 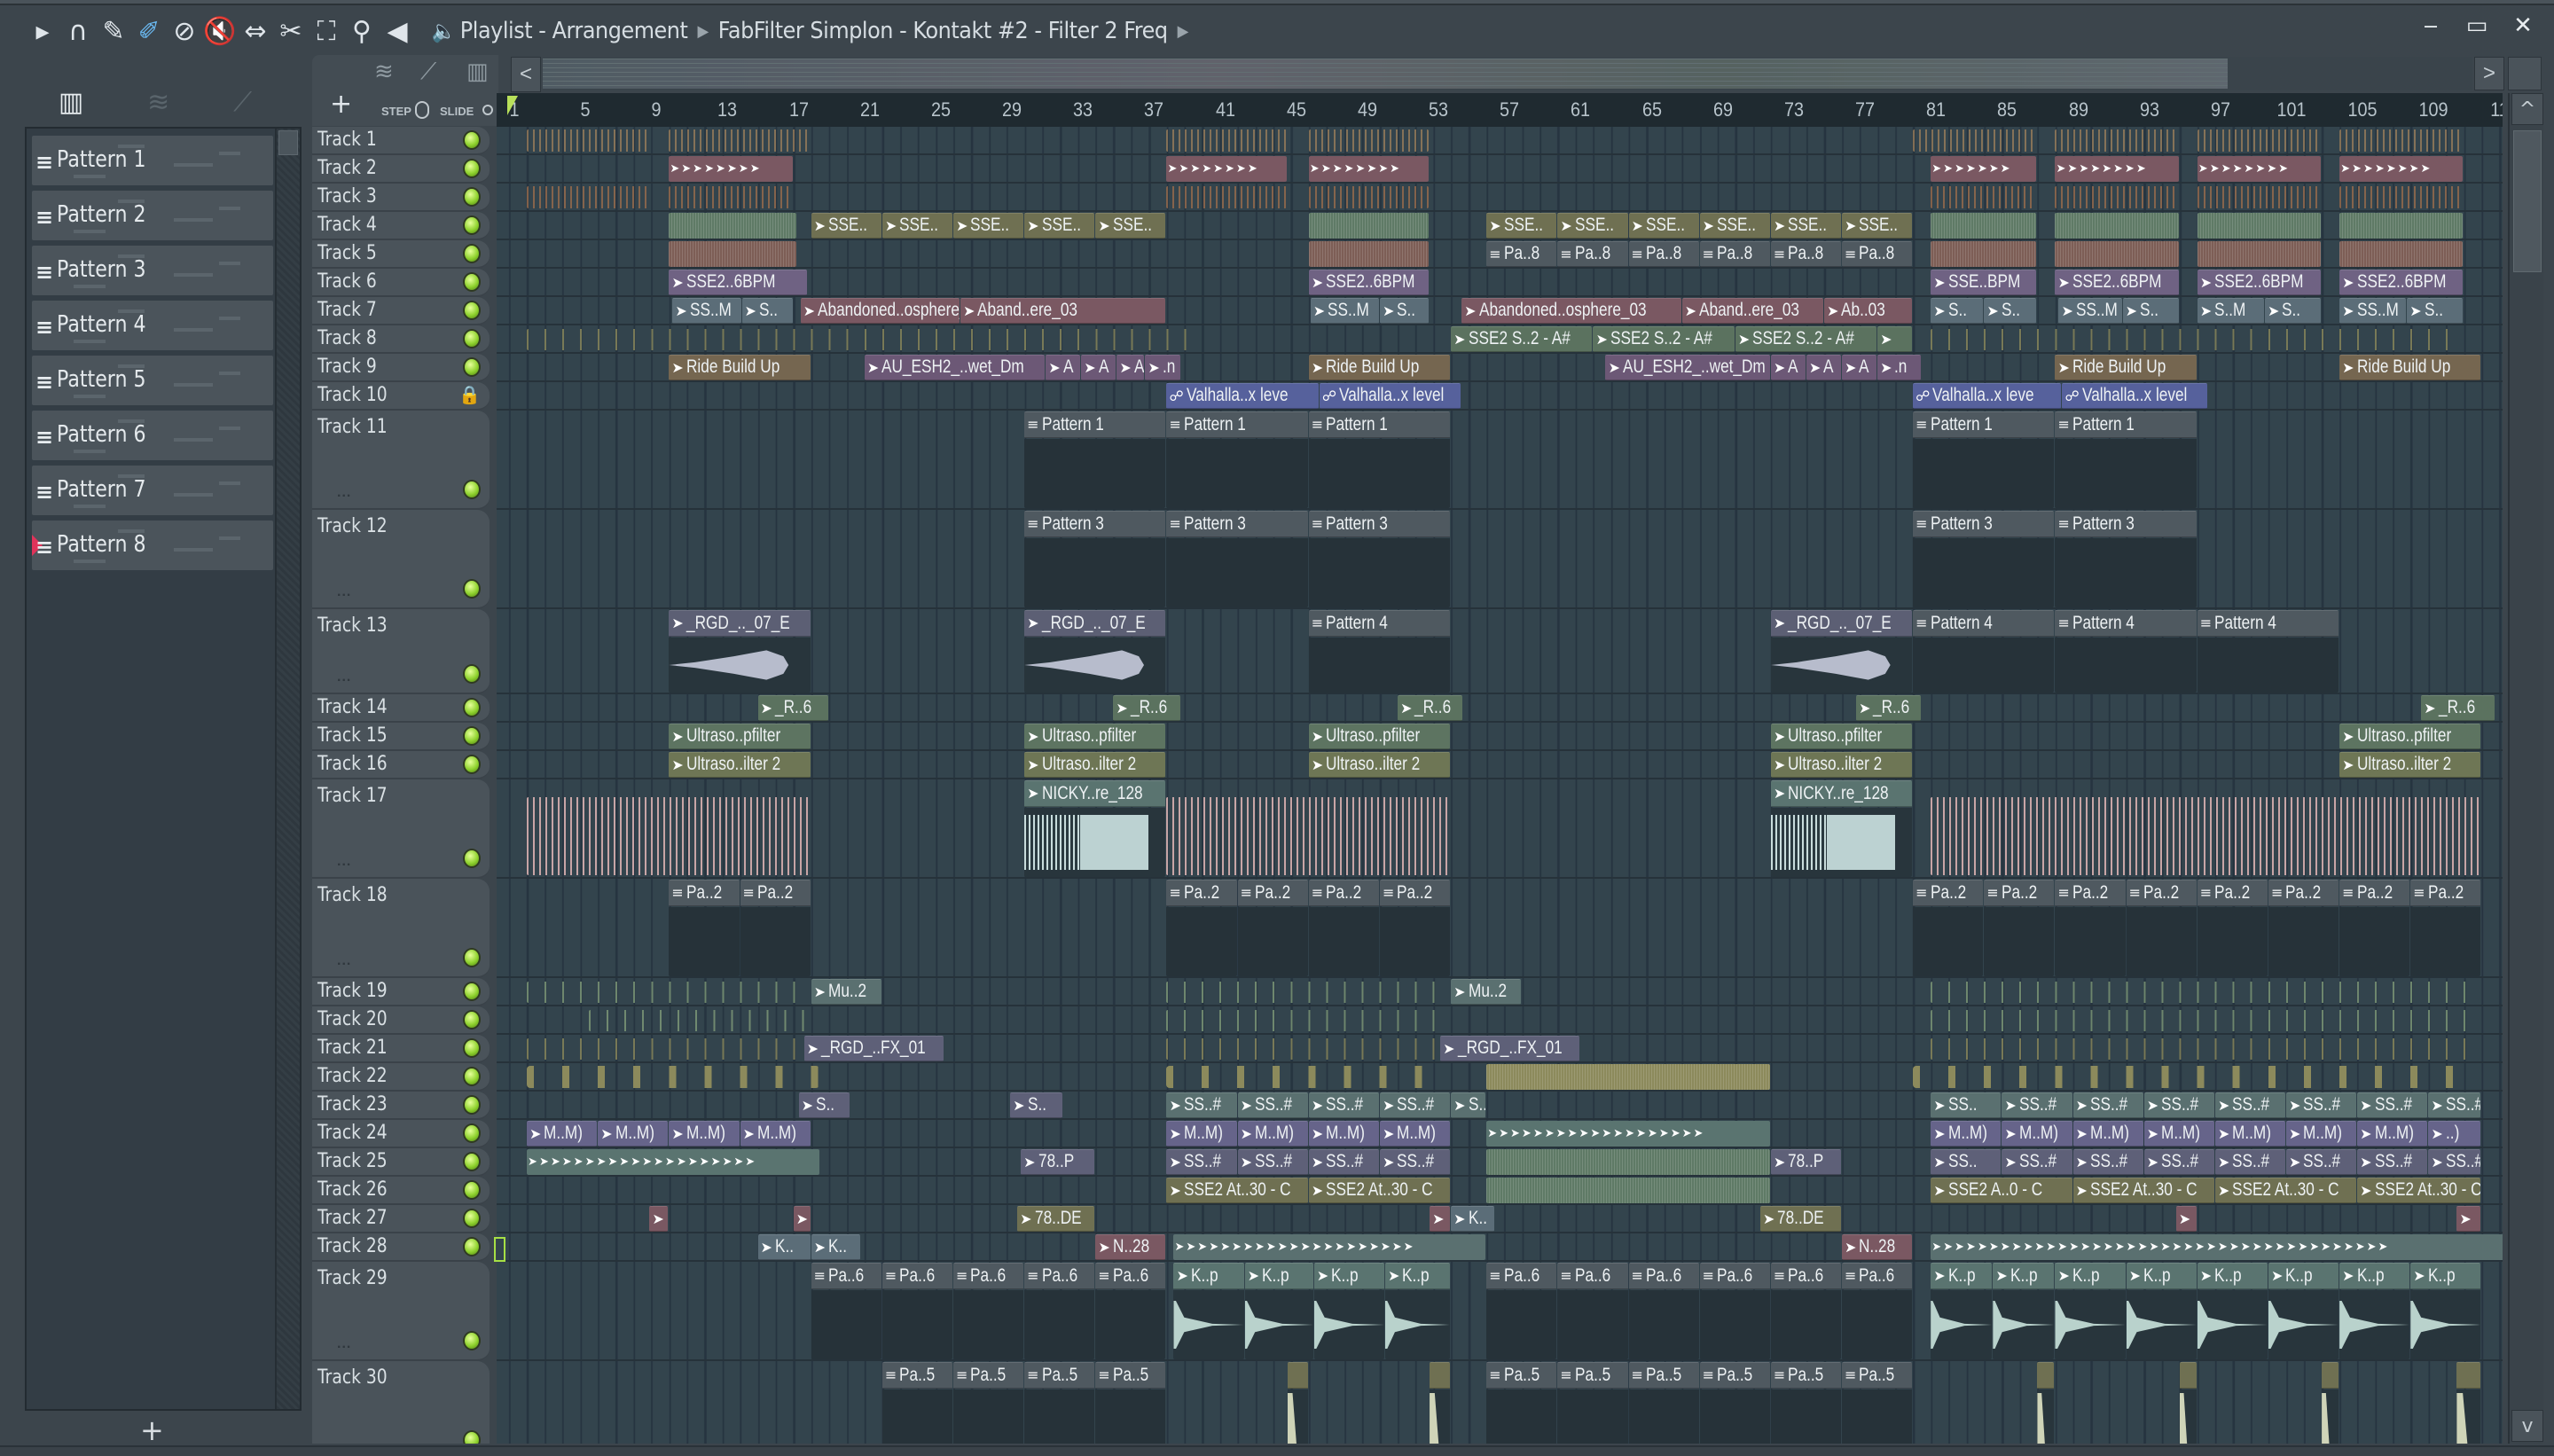 I want to click on track-header: Track 14, so click(x=401, y=708).